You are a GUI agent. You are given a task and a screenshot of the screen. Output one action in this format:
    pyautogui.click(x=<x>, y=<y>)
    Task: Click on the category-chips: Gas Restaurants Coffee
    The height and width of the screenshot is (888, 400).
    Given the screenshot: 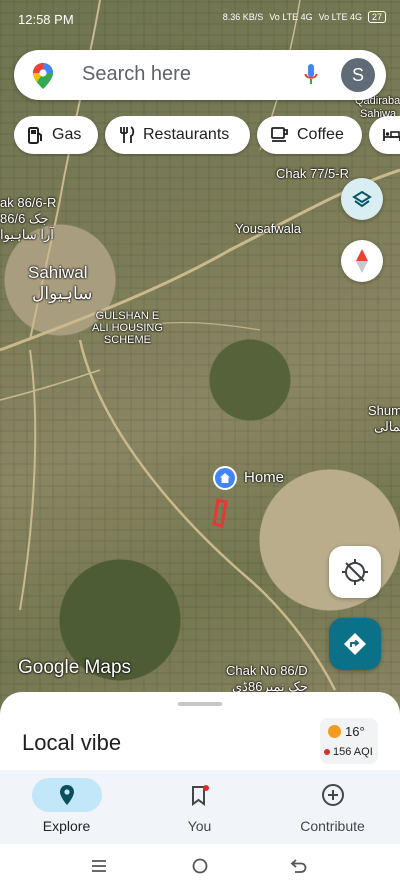 What is the action you would take?
    pyautogui.click(x=207, y=136)
    